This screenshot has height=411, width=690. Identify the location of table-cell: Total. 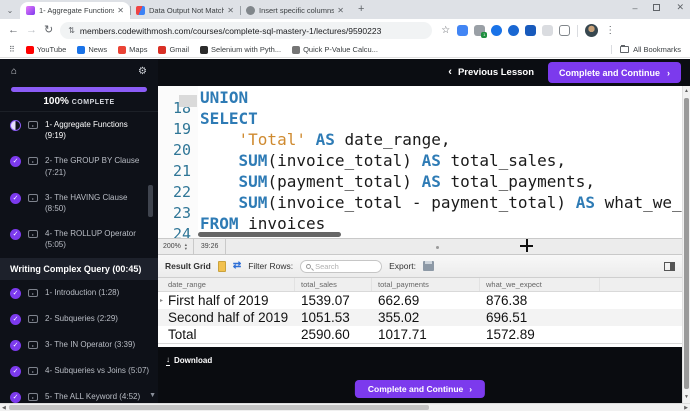
(226, 334).